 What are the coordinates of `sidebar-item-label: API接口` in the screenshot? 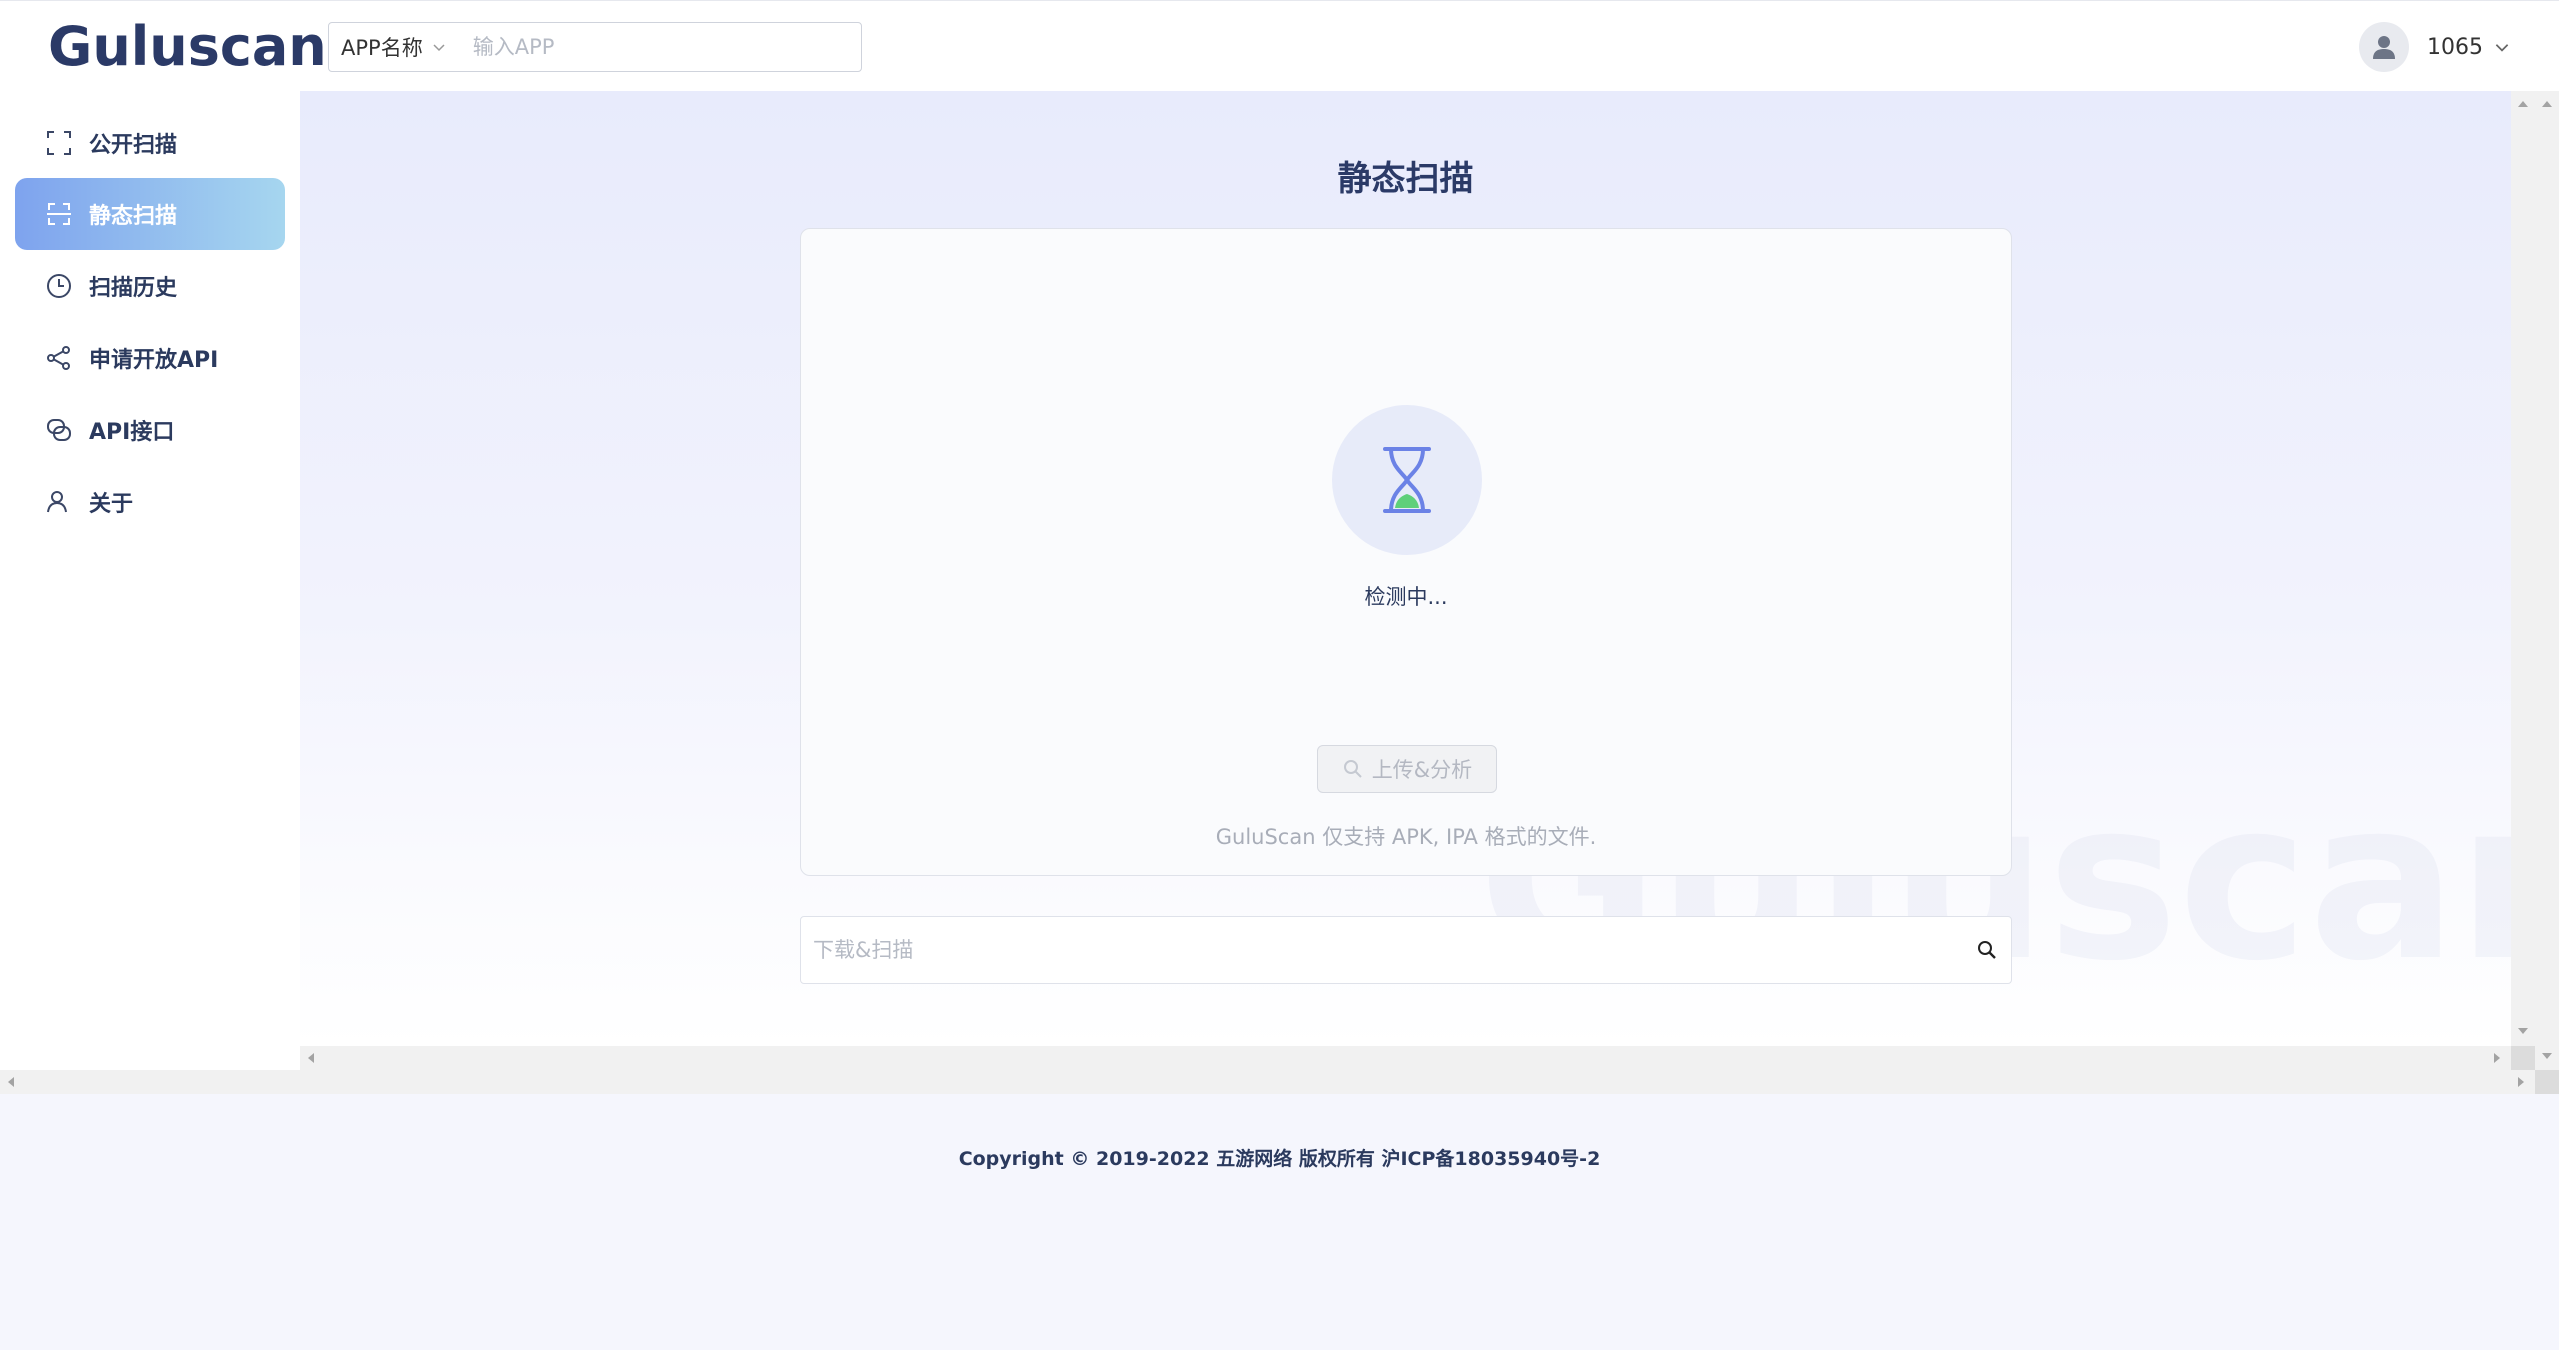 It's located at (132, 432).